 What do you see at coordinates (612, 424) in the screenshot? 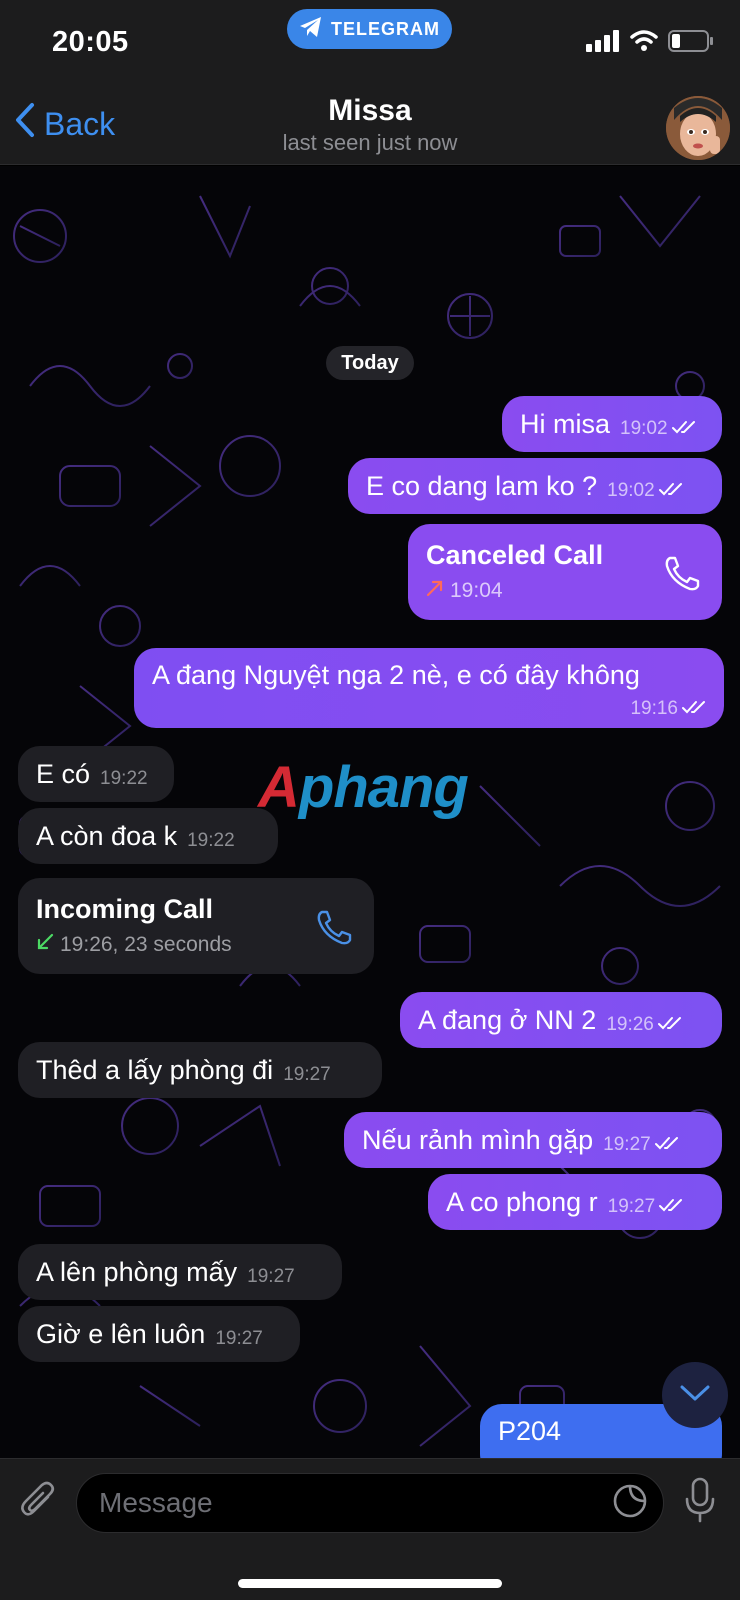
I see `message-bubble-outgoing: Hi misa 19:02` at bounding box center [612, 424].